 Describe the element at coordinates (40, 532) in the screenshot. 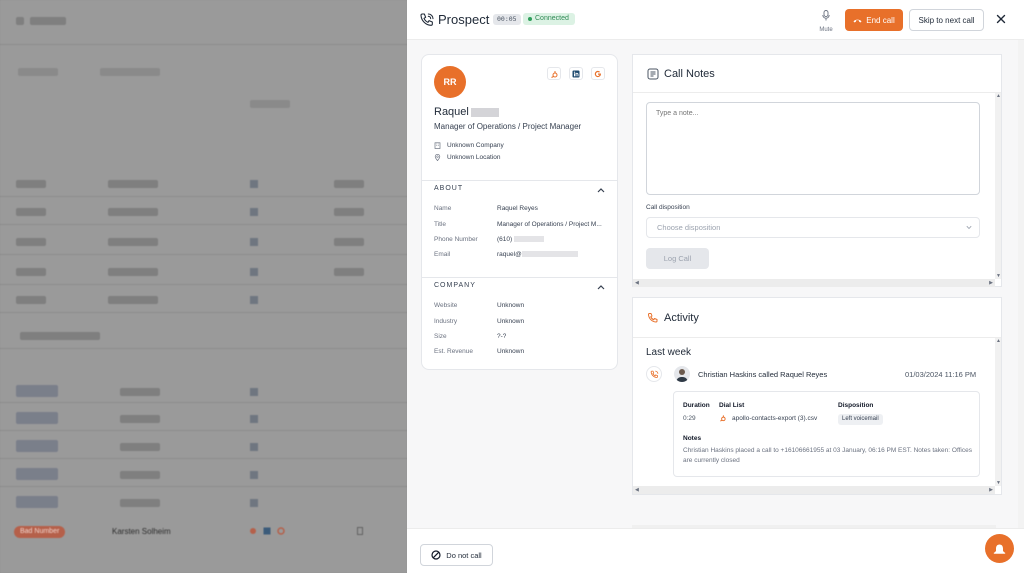

I see `bad-number-badge: Bad Number` at that location.